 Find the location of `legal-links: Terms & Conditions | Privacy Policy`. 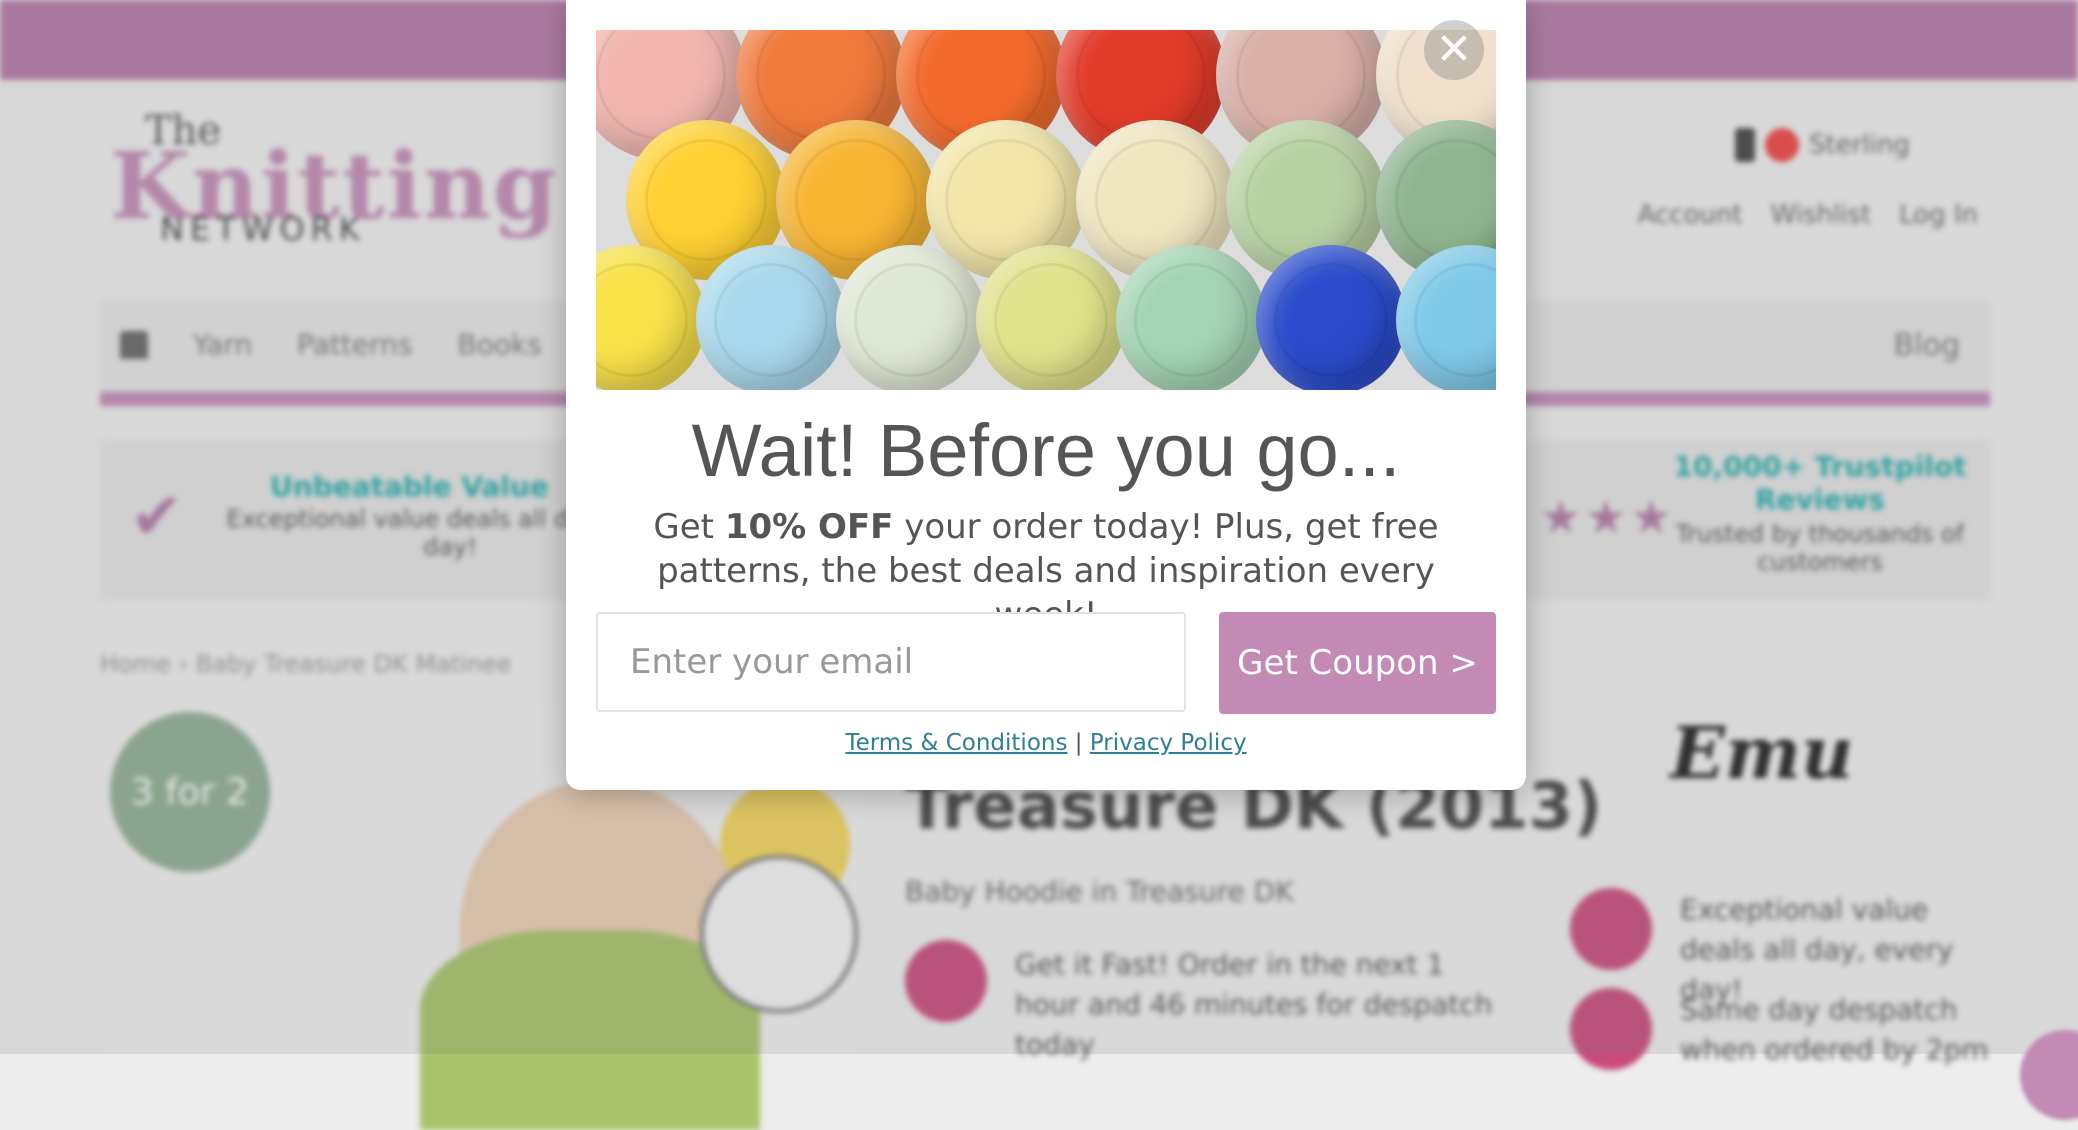

legal-links: Terms & Conditions | Privacy Policy is located at coordinates (1046, 743).